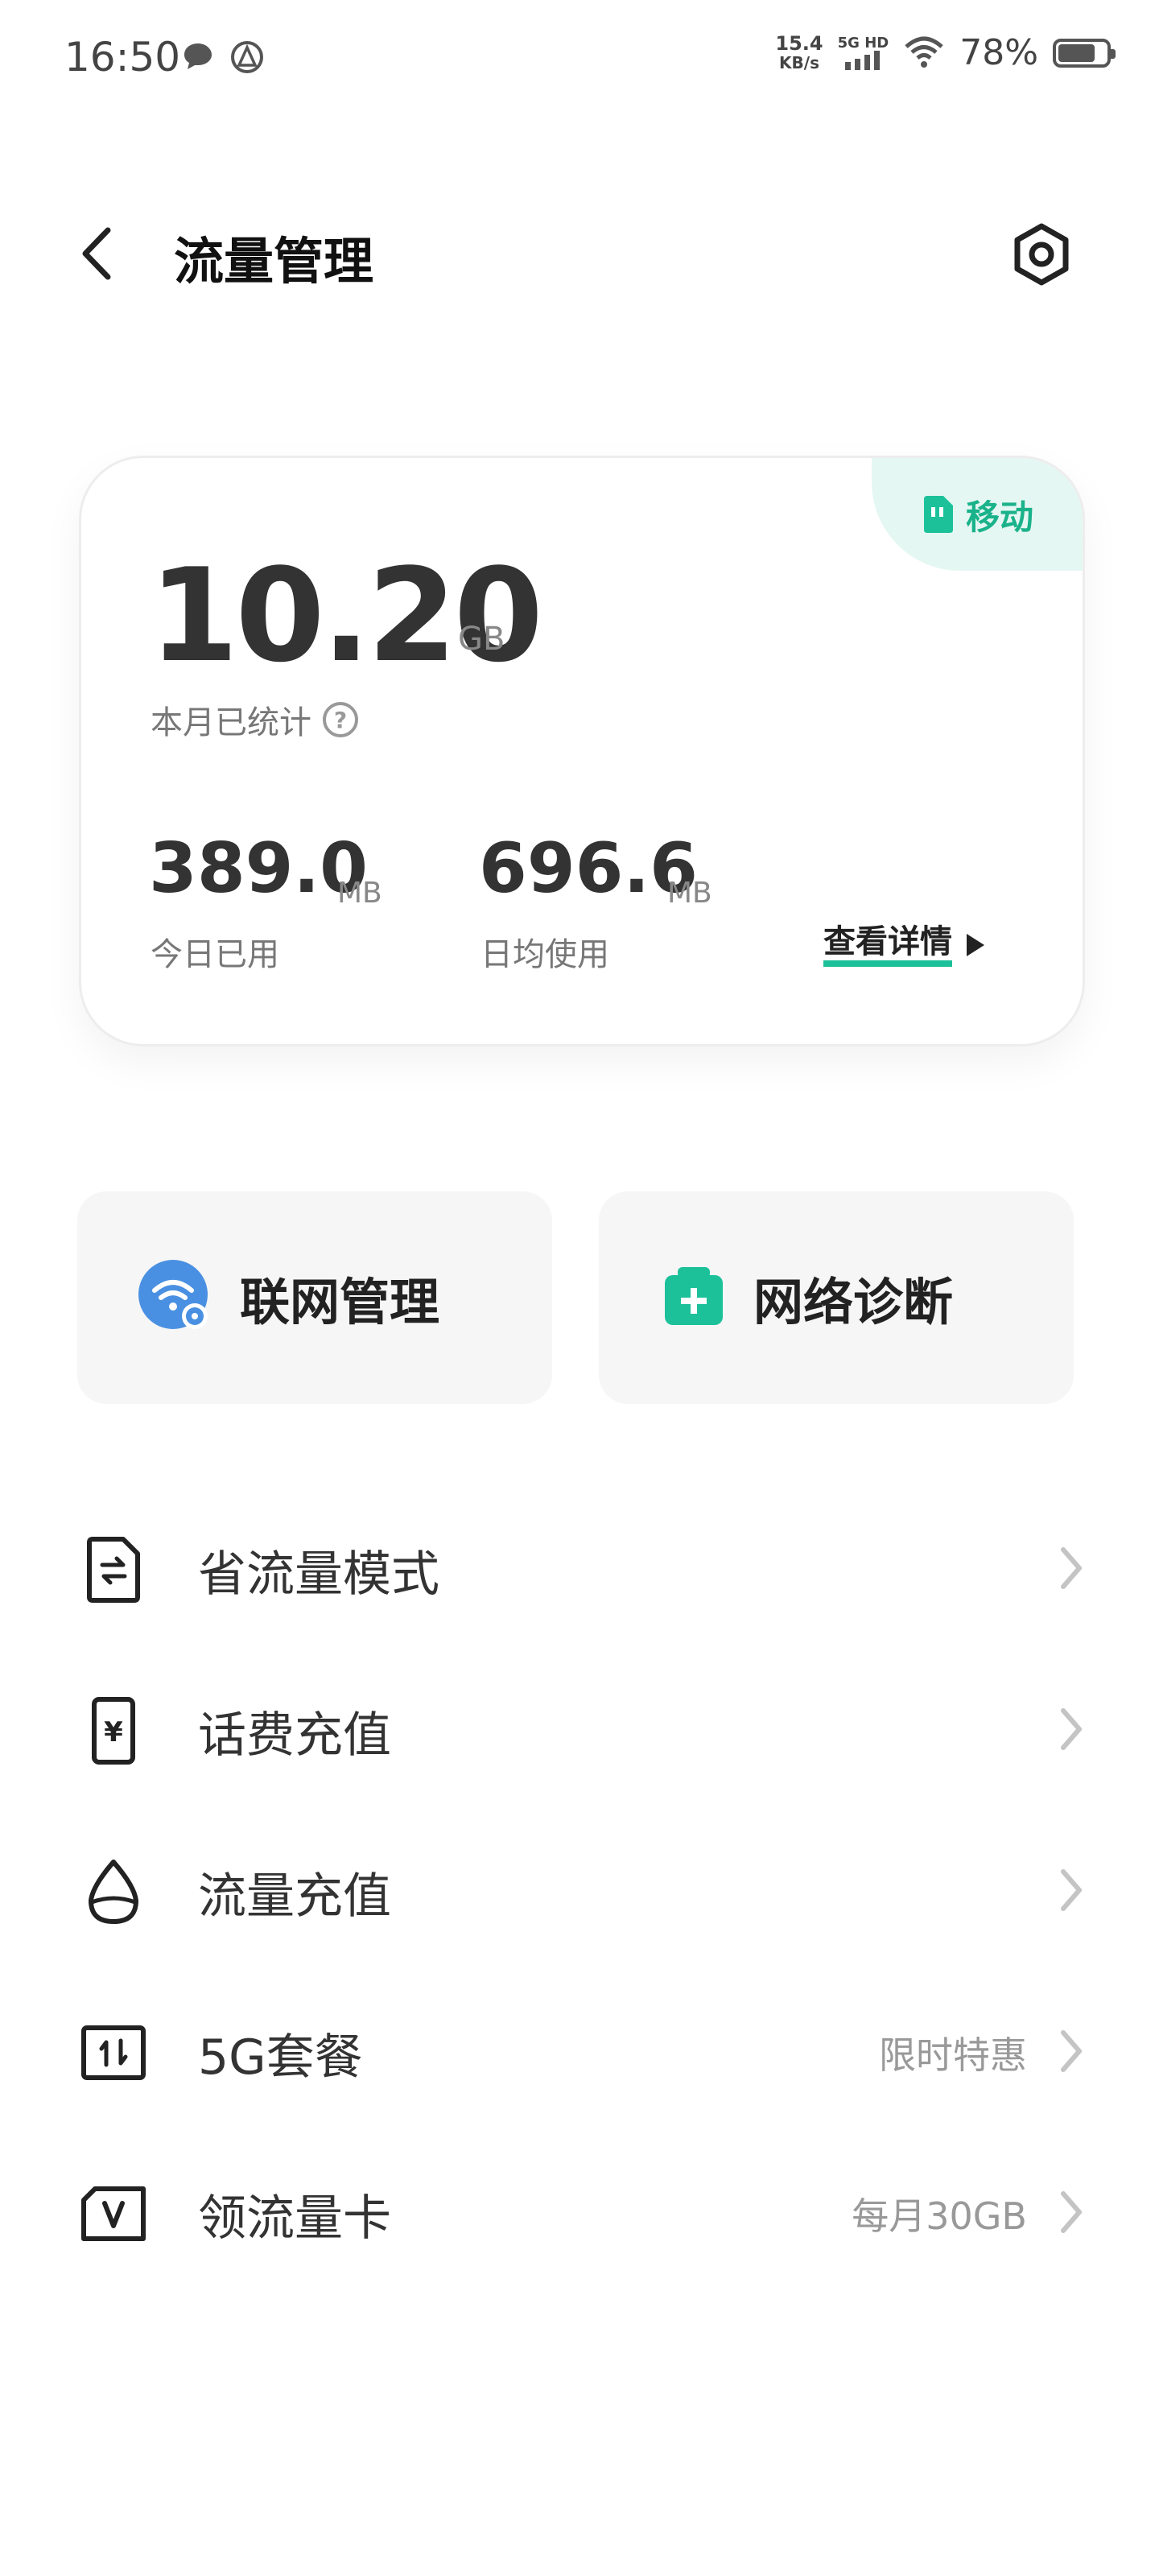 This screenshot has height=2576, width=1159. Describe the element at coordinates (274, 261) in the screenshot. I see `page-title: 流量管理` at that location.